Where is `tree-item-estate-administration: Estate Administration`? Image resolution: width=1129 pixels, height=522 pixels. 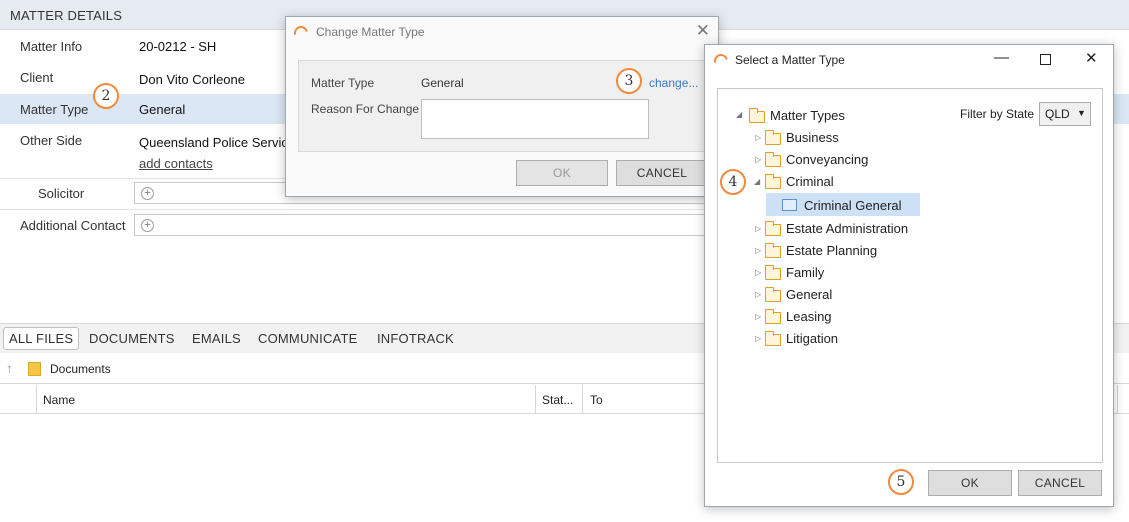 tree-item-estate-administration: Estate Administration is located at coordinates (847, 228).